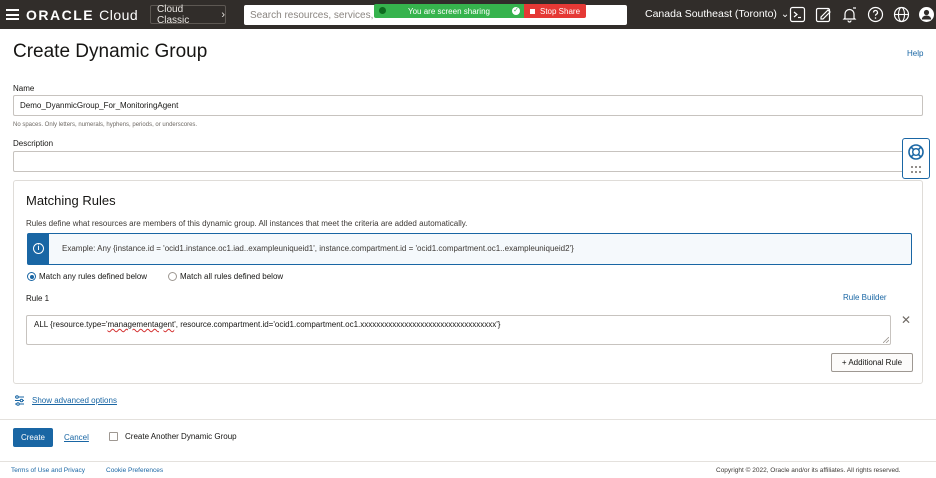 The width and height of the screenshot is (936, 478). What do you see at coordinates (38, 248) in the screenshot?
I see `info-icon: i` at bounding box center [38, 248].